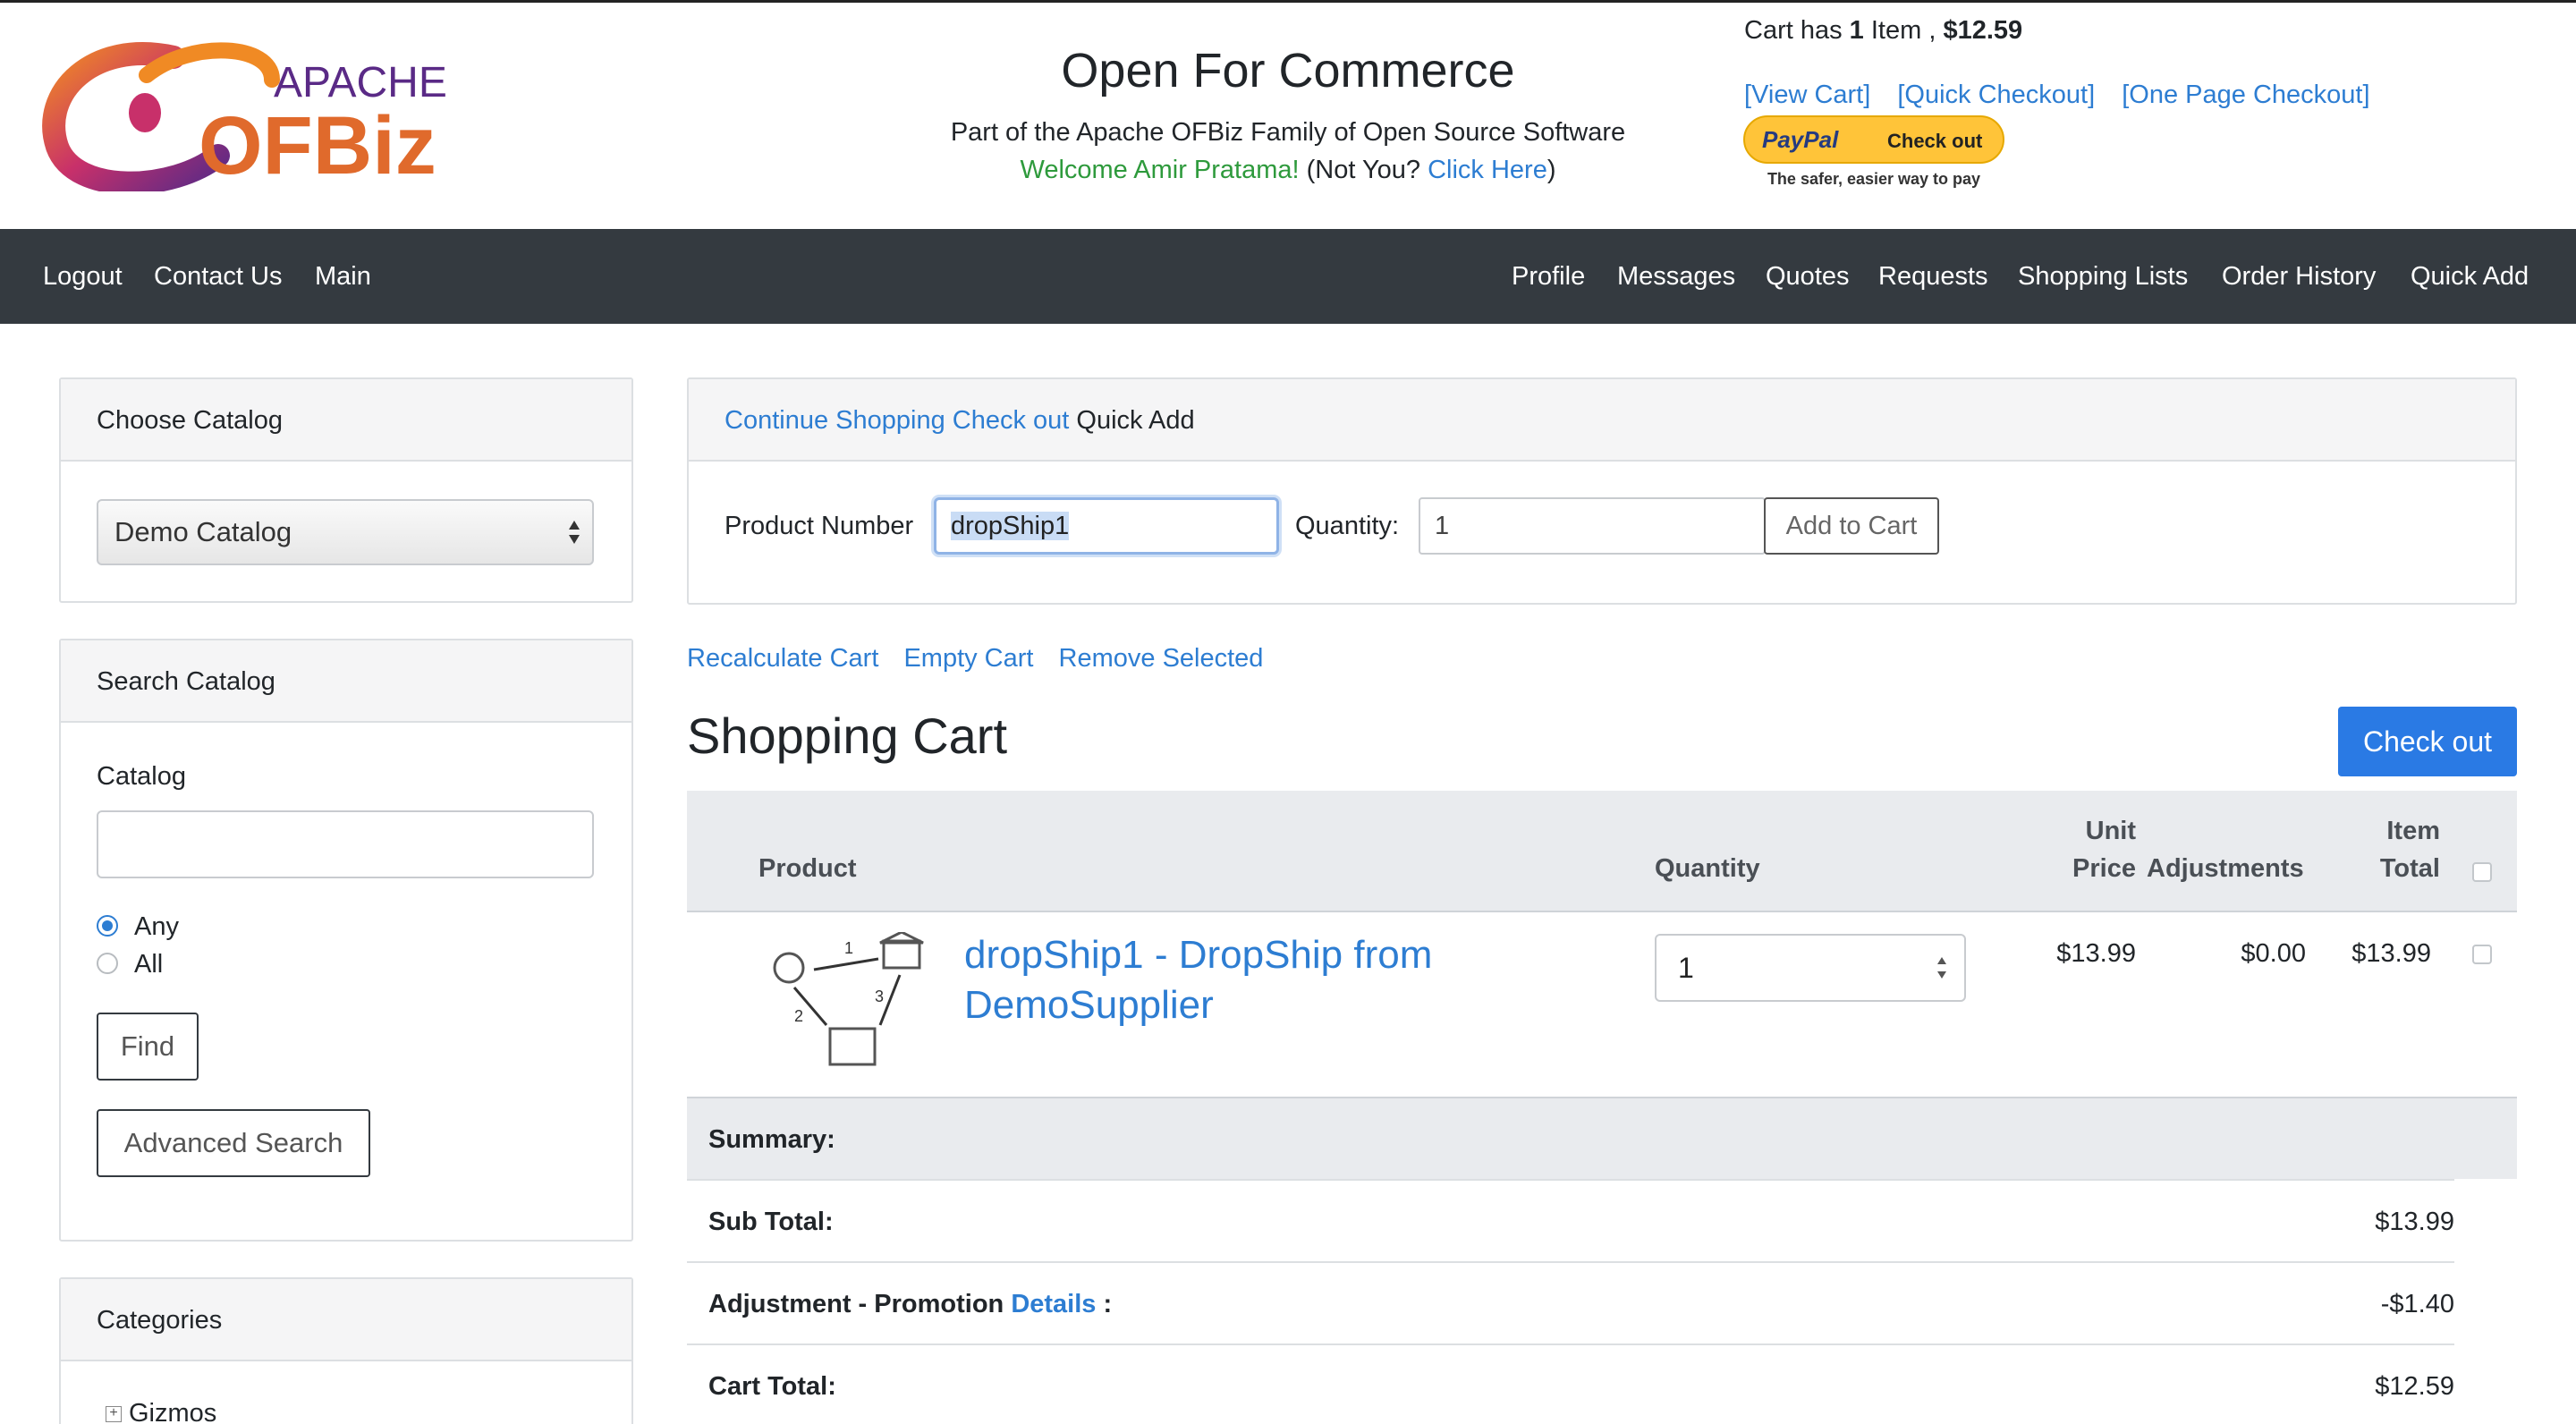 This screenshot has height=1424, width=2576. What do you see at coordinates (1592, 526) in the screenshot?
I see `quick-add-quantity-input: 1` at bounding box center [1592, 526].